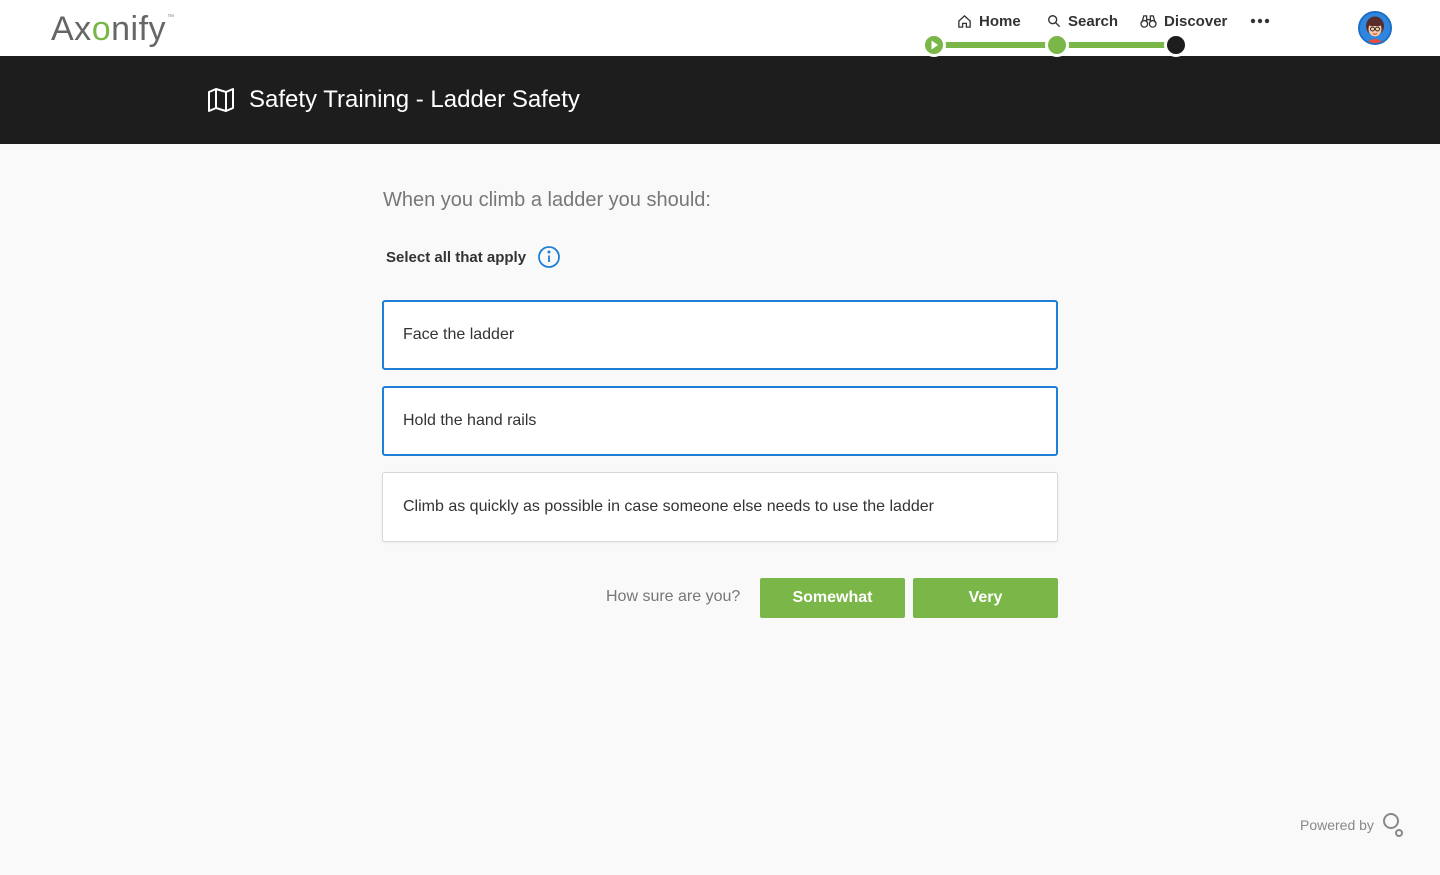 This screenshot has height=875, width=1440. I want to click on logo-text-accent: o, so click(101, 29).